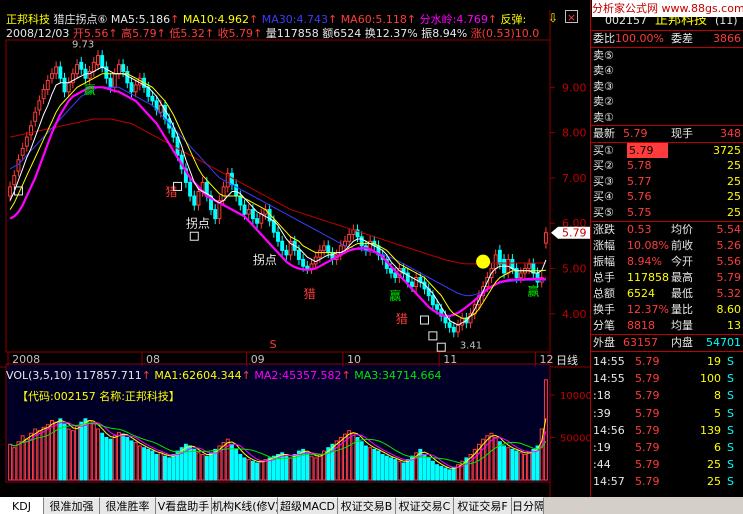 The height and width of the screenshot is (514, 743). What do you see at coordinates (128, 505) in the screenshot?
I see `tab-2: 很准胜率` at bounding box center [128, 505].